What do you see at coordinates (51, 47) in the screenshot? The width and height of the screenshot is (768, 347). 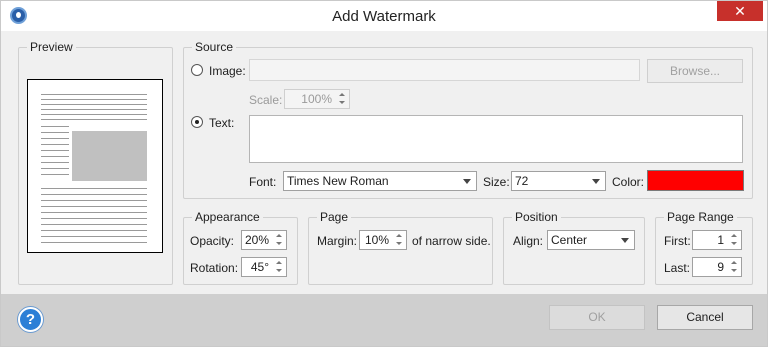 I see `preview-group-label: Preview` at bounding box center [51, 47].